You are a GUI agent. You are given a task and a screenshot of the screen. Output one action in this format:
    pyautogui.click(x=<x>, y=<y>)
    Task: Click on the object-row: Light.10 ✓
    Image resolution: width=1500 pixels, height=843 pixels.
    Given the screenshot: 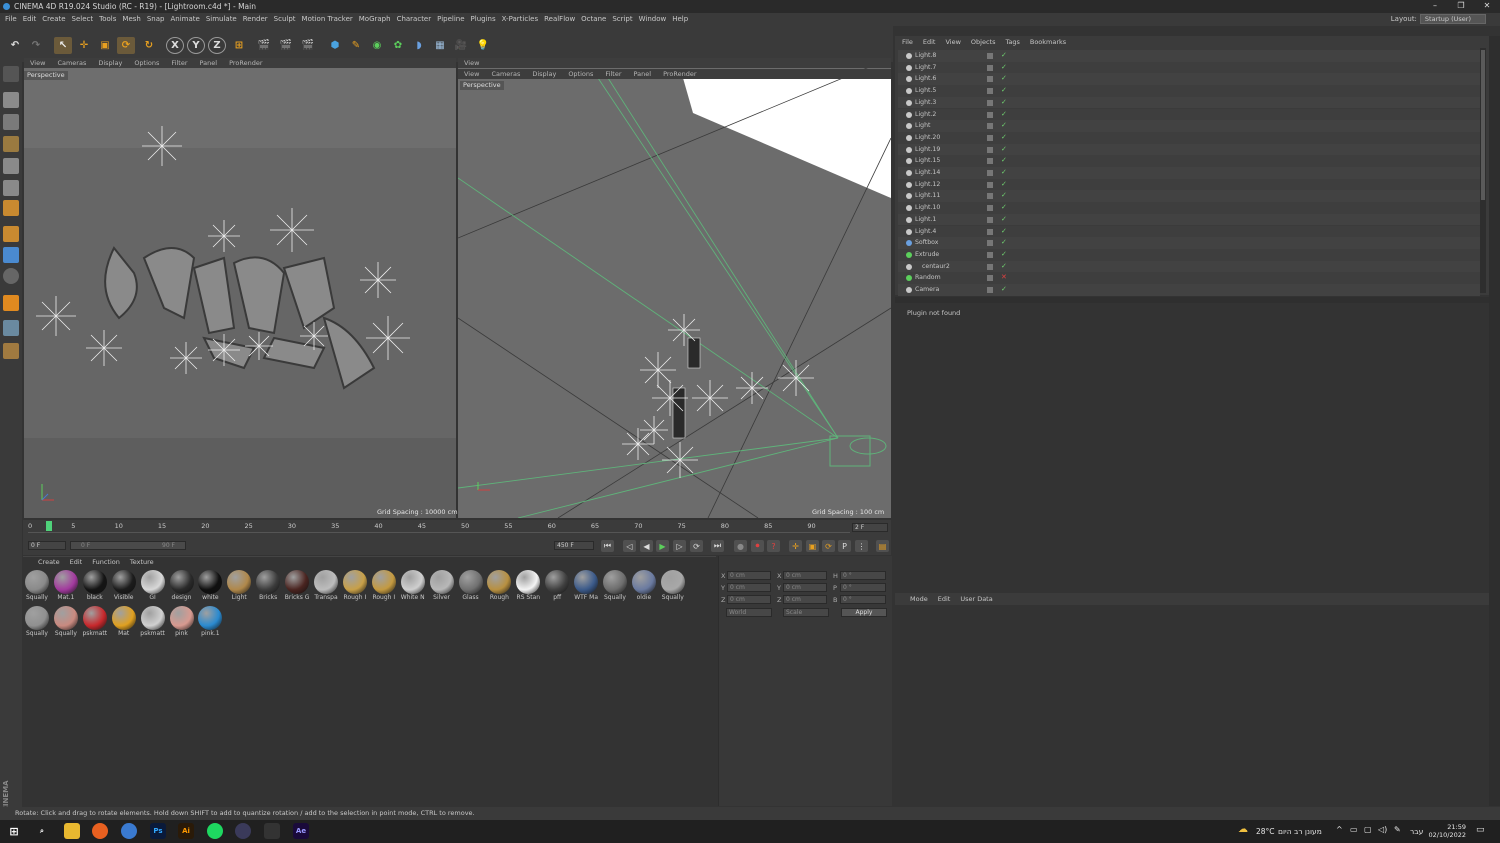 What is the action you would take?
    pyautogui.click(x=1189, y=208)
    